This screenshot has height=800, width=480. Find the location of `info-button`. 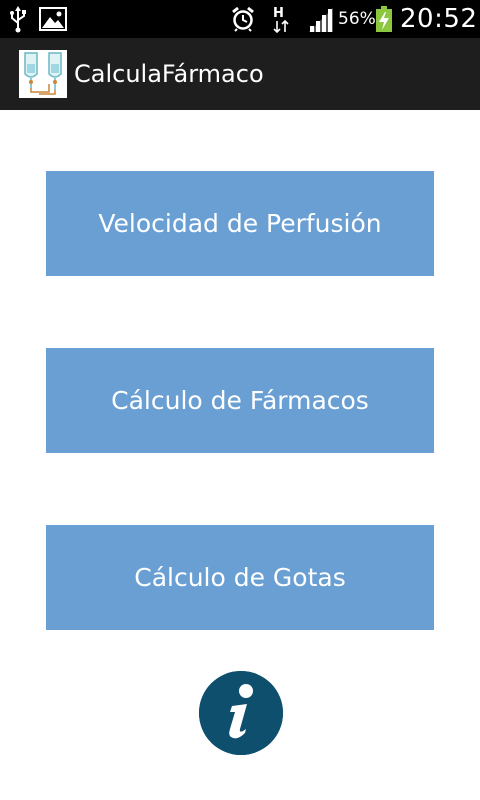

info-button is located at coordinates (241, 713).